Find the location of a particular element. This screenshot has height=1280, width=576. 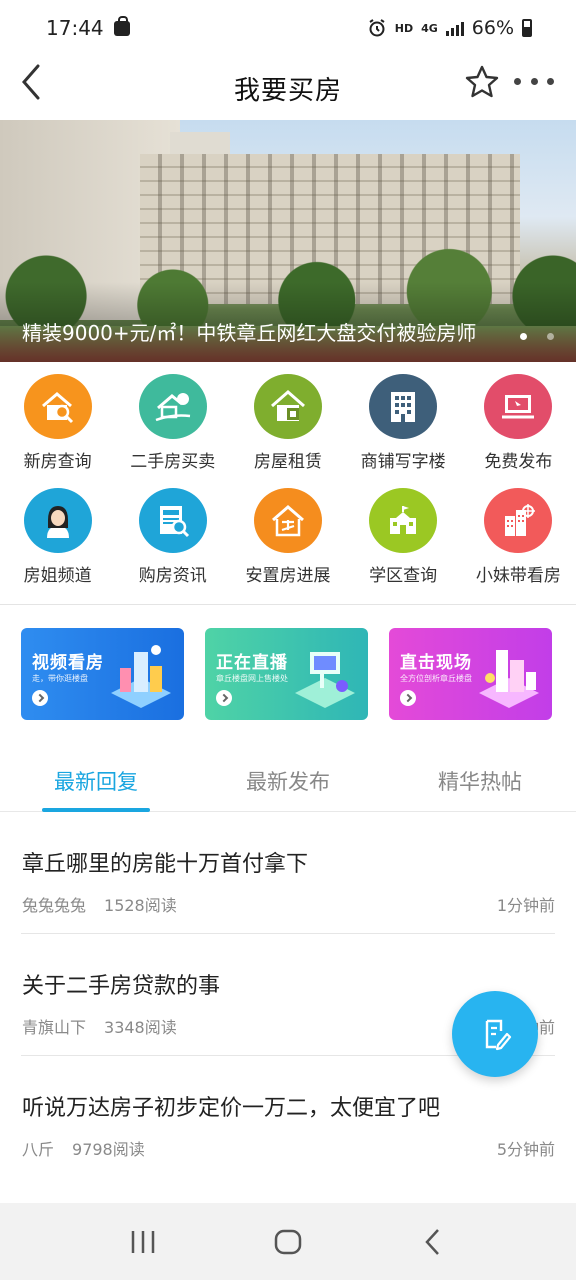

edit-note-icon is located at coordinates (498, 1035).